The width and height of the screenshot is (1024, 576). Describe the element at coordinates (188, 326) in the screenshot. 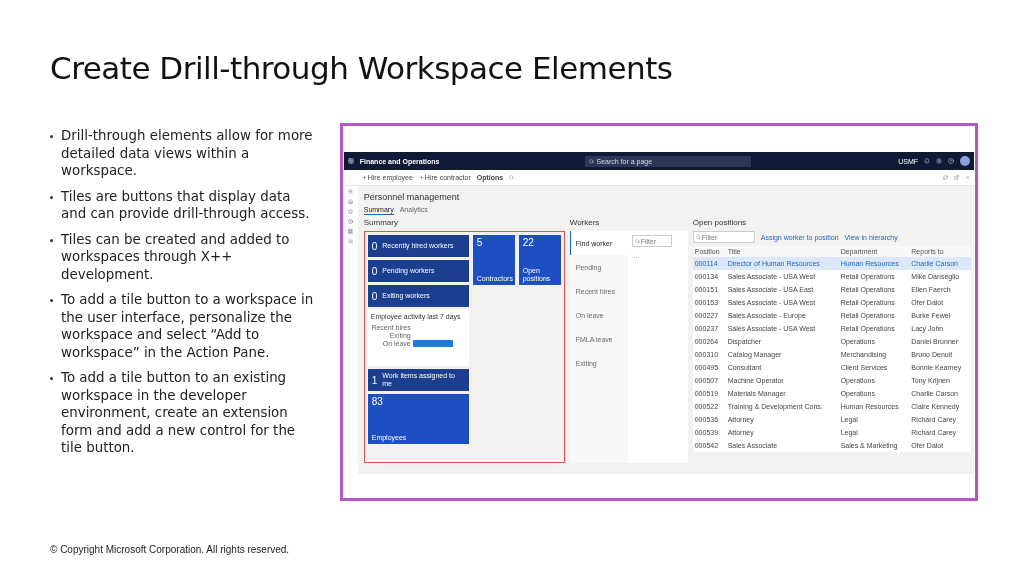

I see `bullet-text: To add a tile button to a workspace in the user interface, personalize the workspace and select “Add to workspace” in the Action Pane.` at that location.